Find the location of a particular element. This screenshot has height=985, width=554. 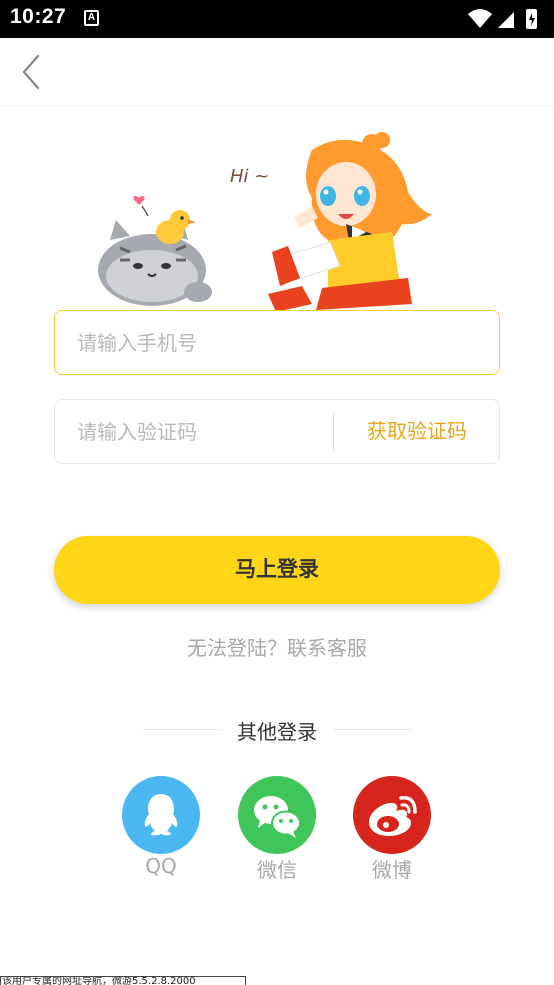

weibo-icon is located at coordinates (393, 816).